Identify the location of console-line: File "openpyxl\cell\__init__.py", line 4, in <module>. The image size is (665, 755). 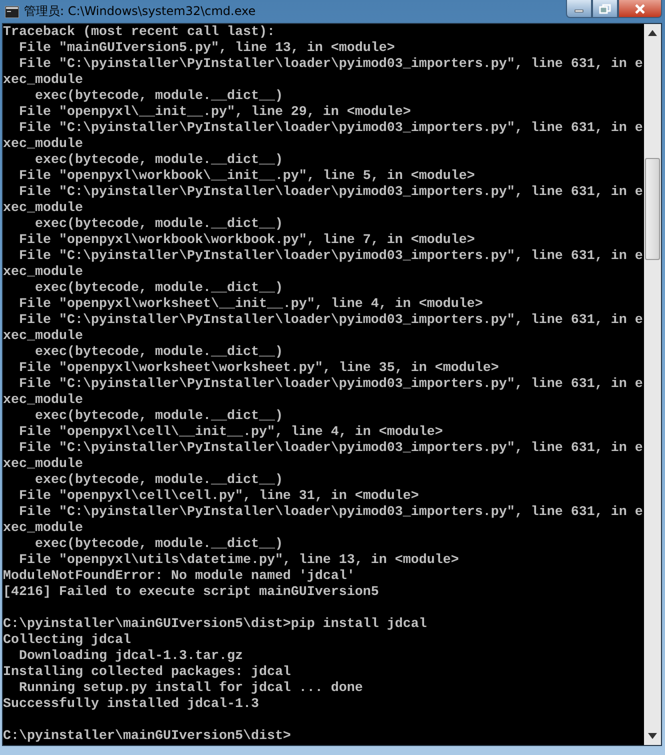
(231, 433).